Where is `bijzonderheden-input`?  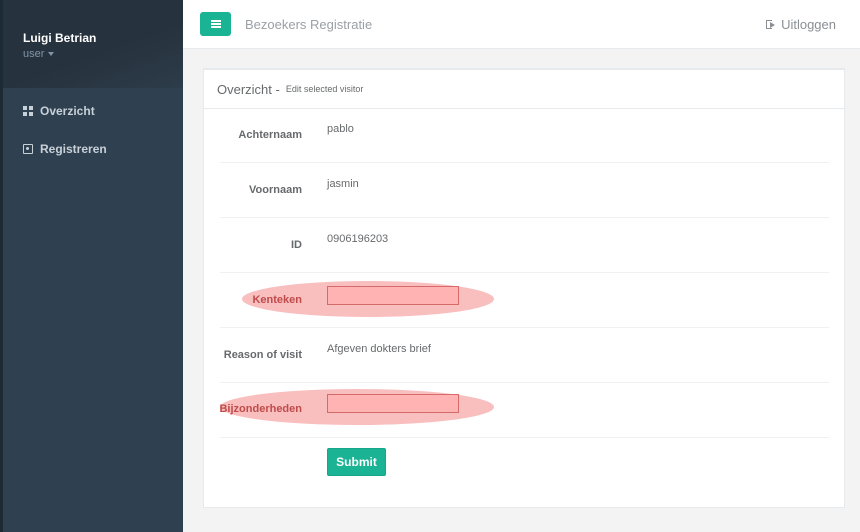 bijzonderheden-input is located at coordinates (393, 403).